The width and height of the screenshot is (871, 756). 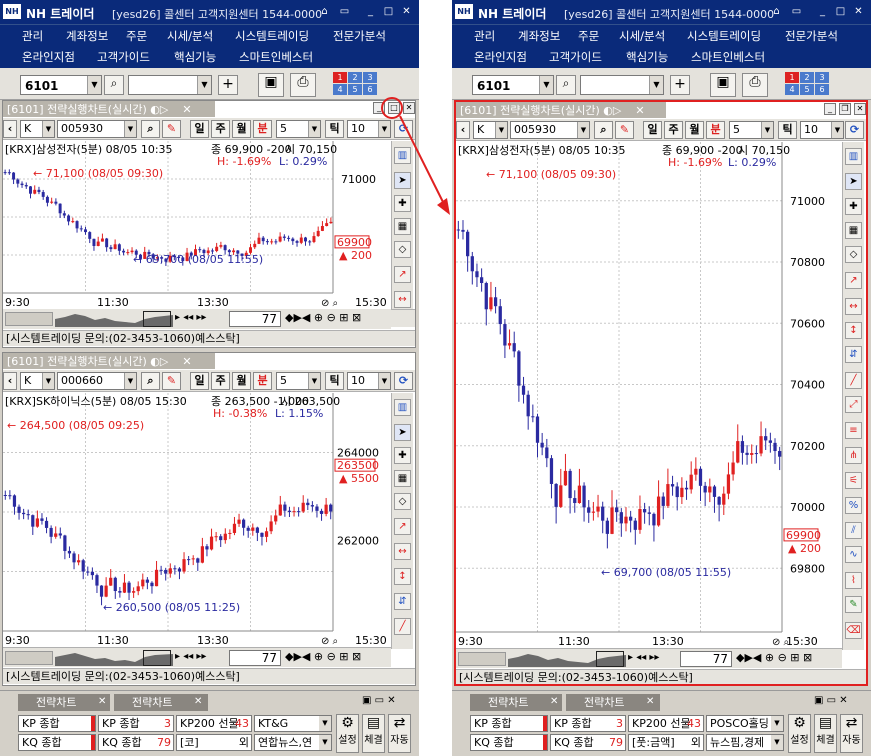 What do you see at coordinates (394, 108) in the screenshot?
I see `maximize-icon: □` at bounding box center [394, 108].